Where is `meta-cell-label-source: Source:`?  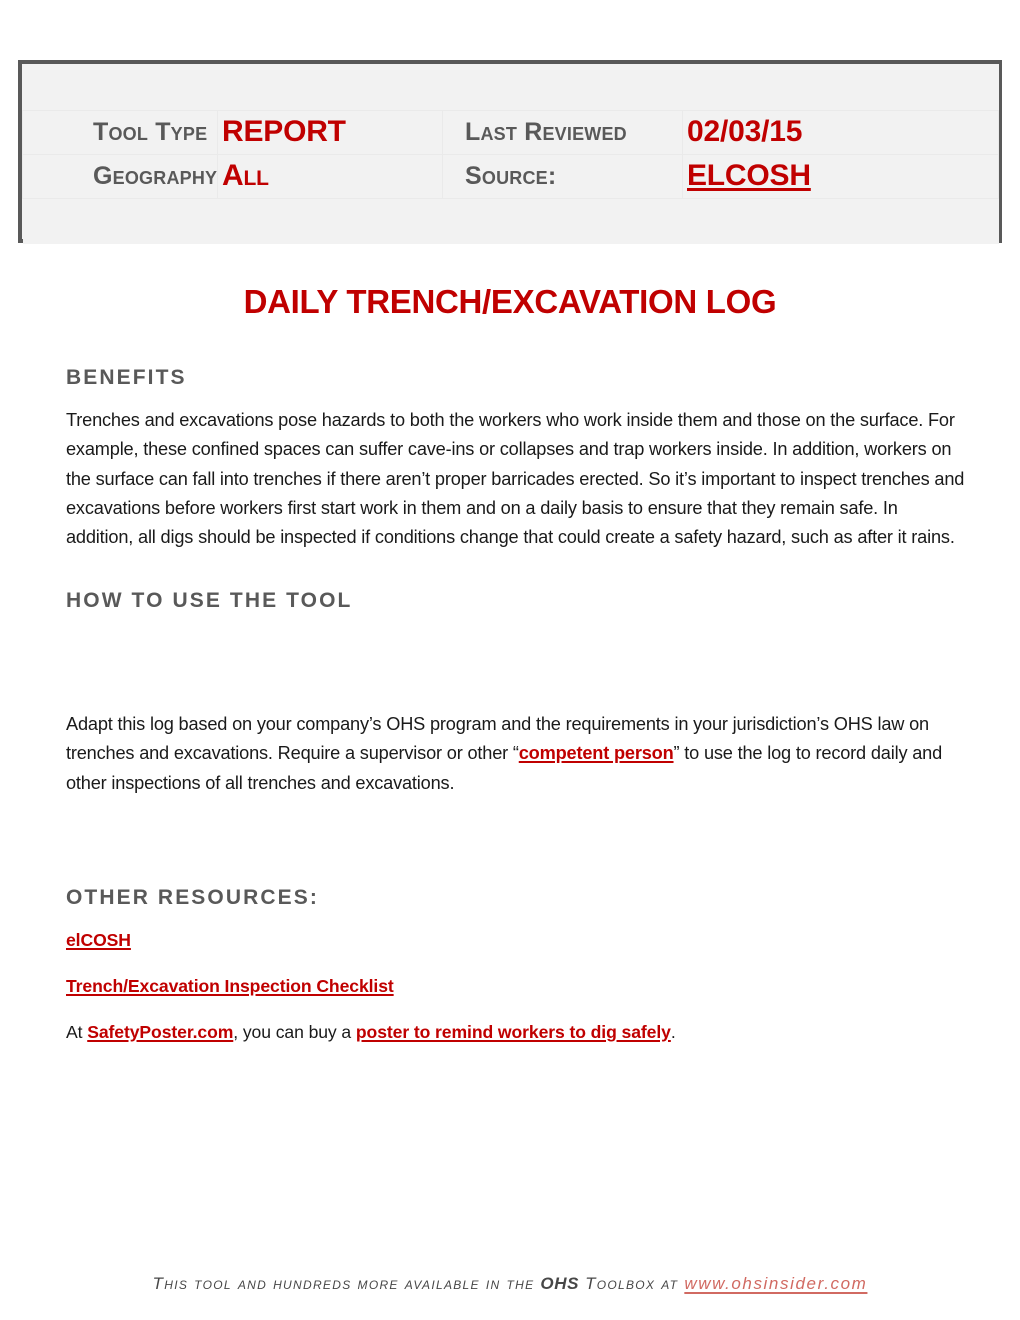 meta-cell-label-source: Source: is located at coordinates (562, 176).